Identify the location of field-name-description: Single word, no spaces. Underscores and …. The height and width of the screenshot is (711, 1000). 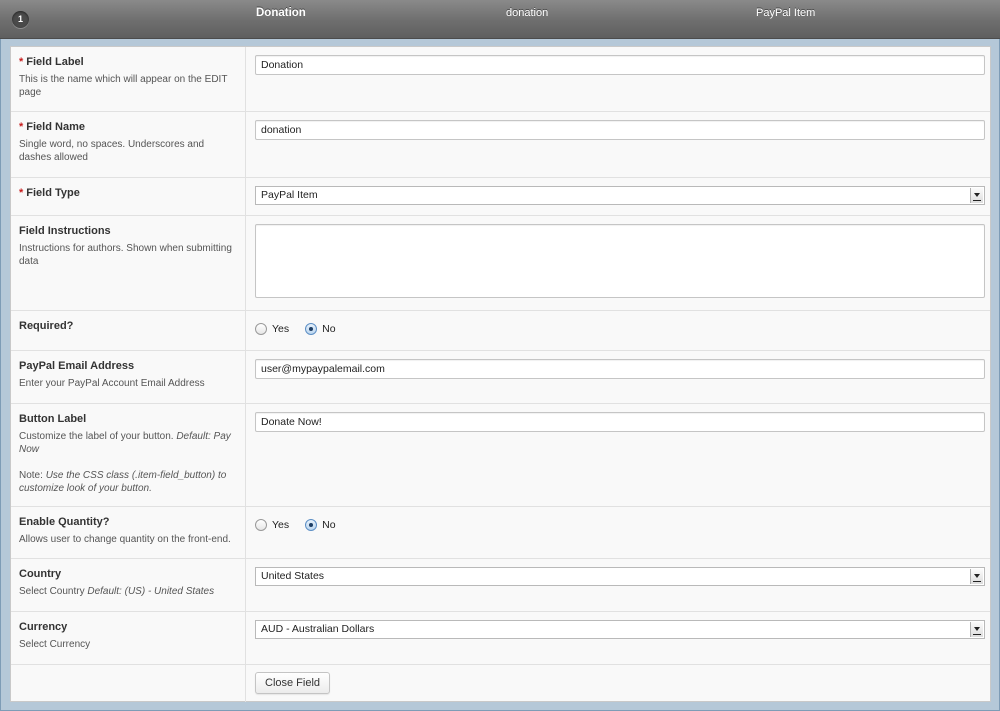
(112, 151).